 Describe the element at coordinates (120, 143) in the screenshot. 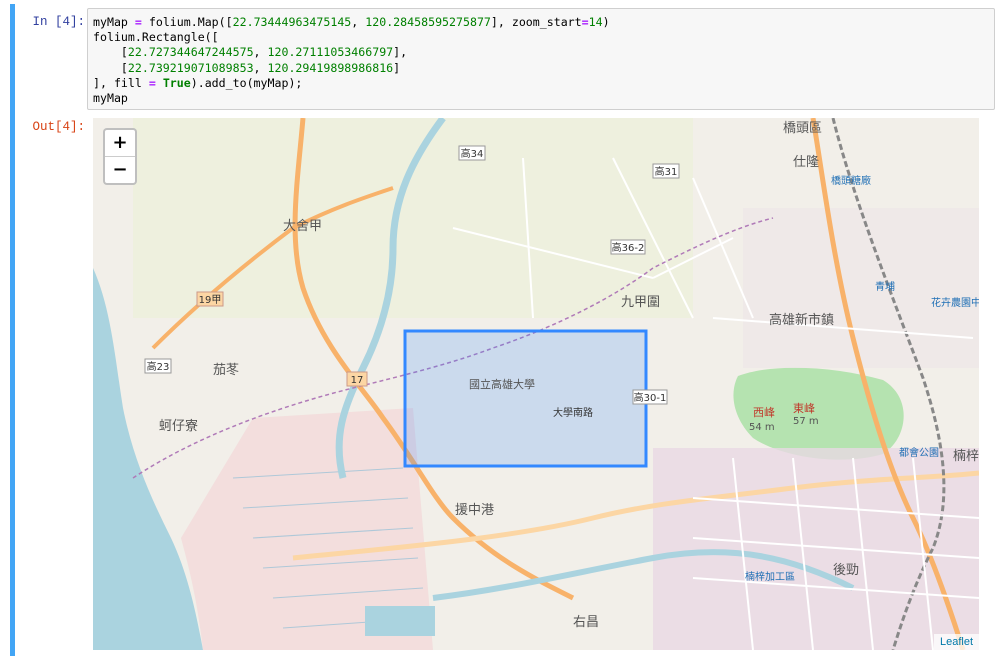

I see `zoom-in-button: +` at that location.